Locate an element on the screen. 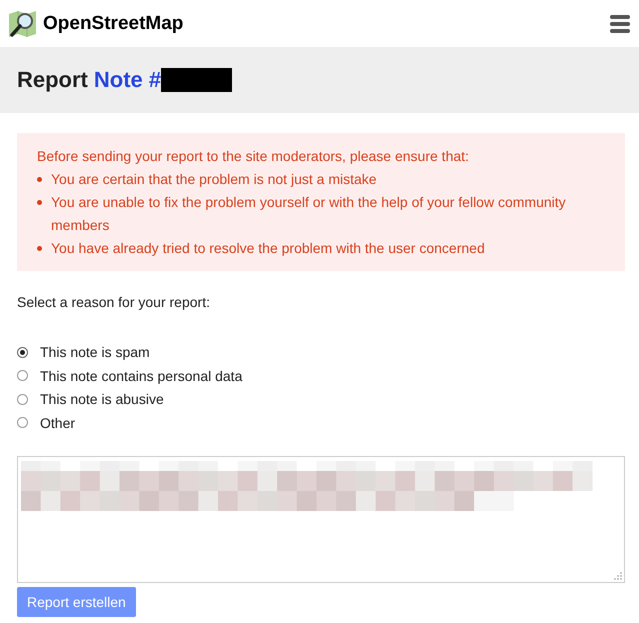 The height and width of the screenshot is (623, 639). resize-grip-icon is located at coordinates (618, 576).